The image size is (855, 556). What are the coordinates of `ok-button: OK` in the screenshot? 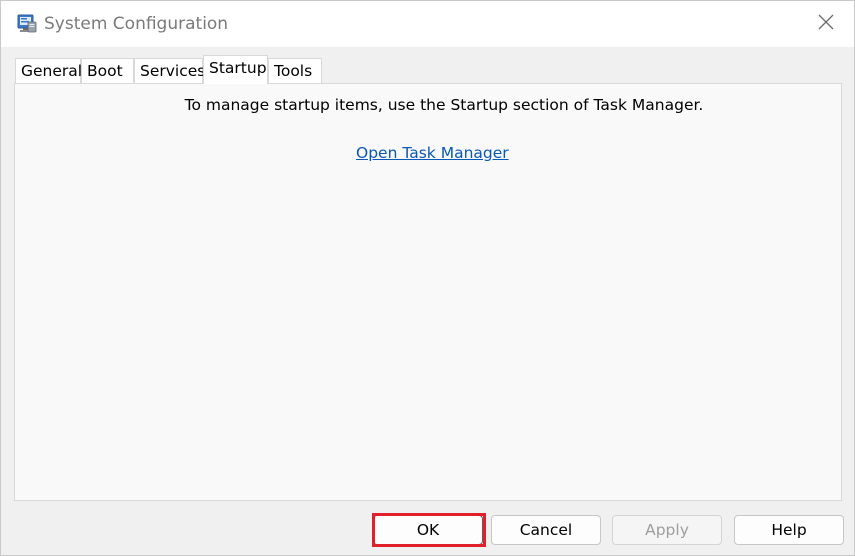 It's located at (428, 530).